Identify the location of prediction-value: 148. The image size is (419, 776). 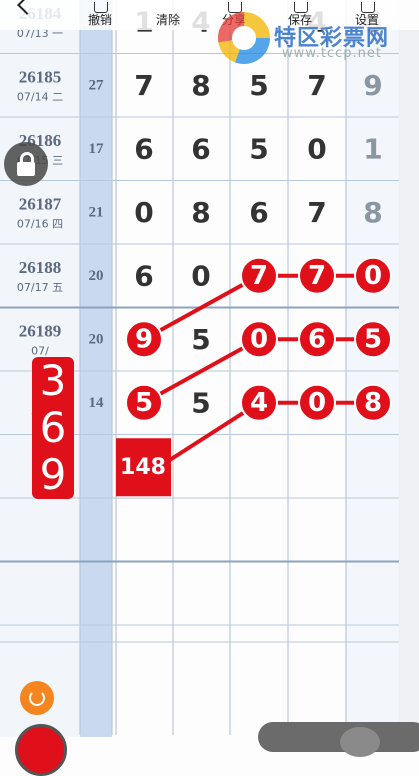
(143, 467).